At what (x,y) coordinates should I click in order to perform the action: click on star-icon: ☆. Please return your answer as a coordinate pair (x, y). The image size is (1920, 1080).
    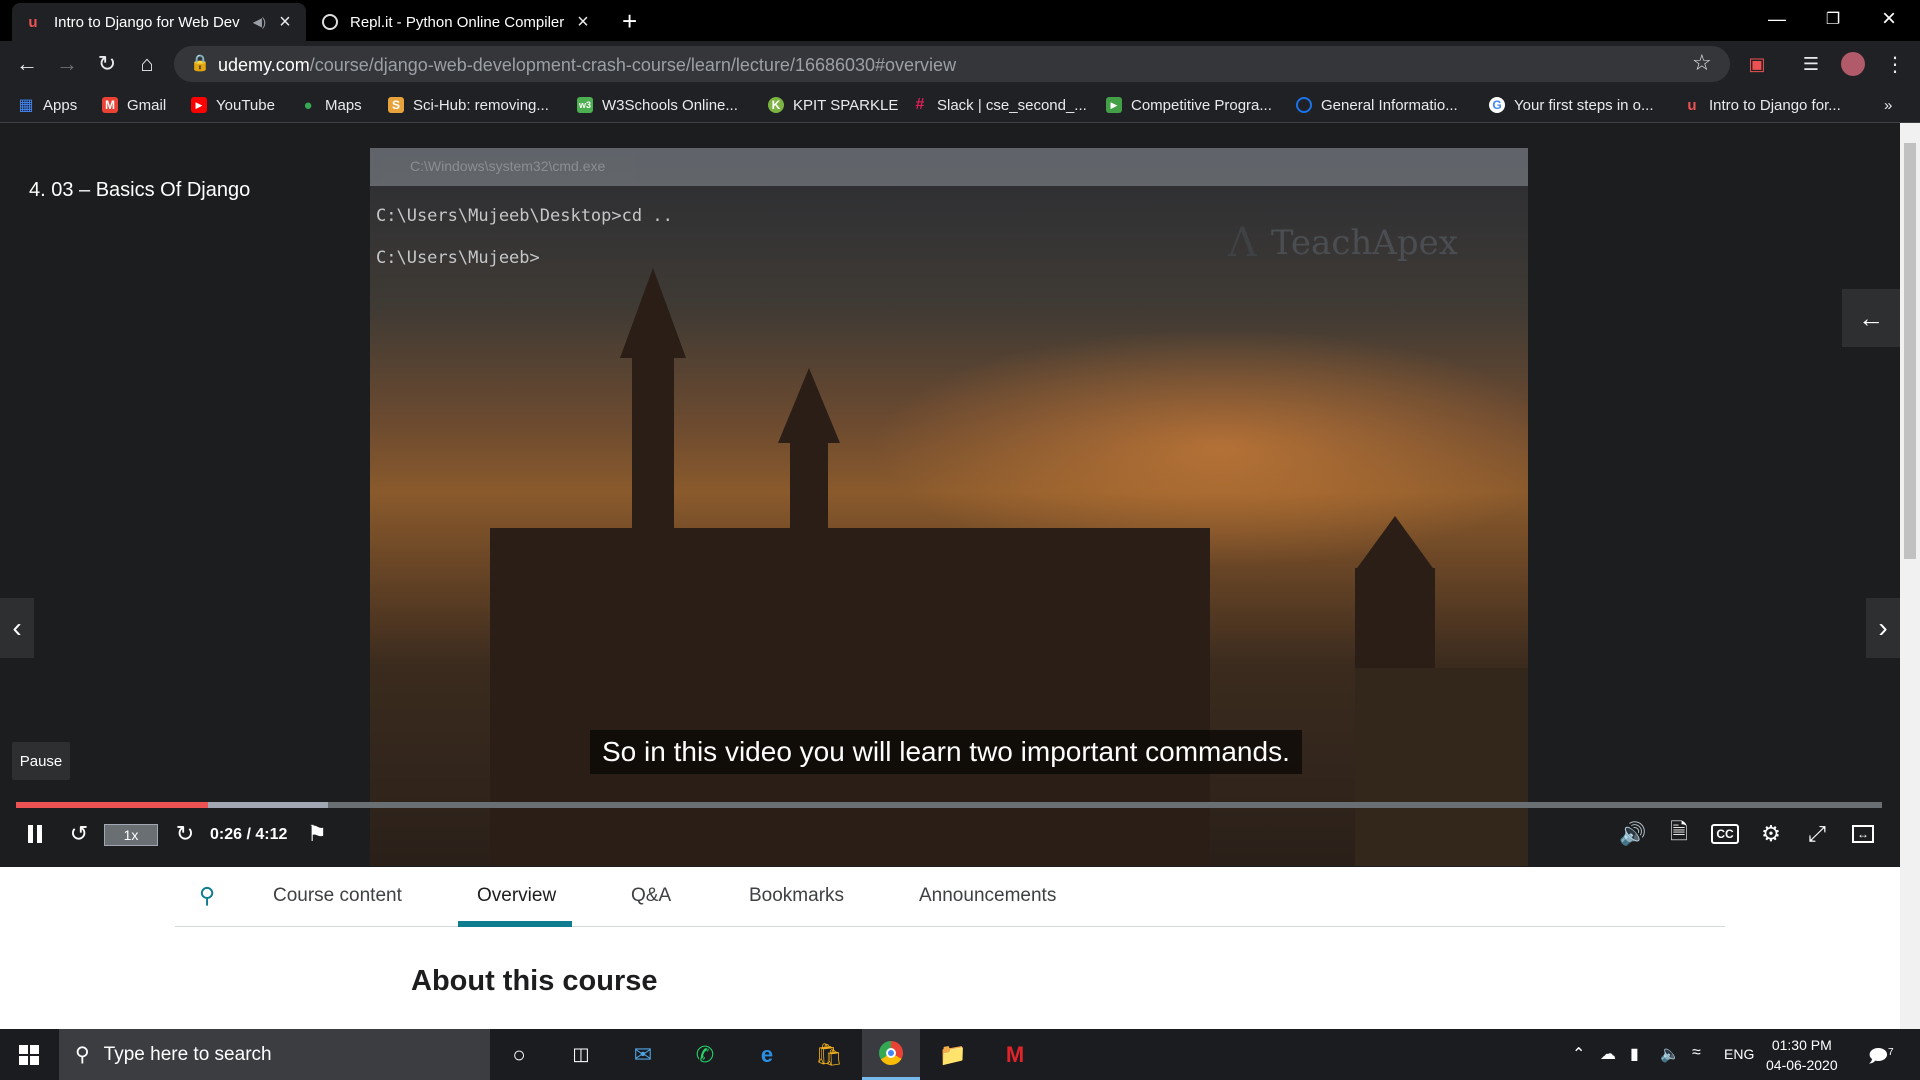
    Looking at the image, I should click on (1702, 63).